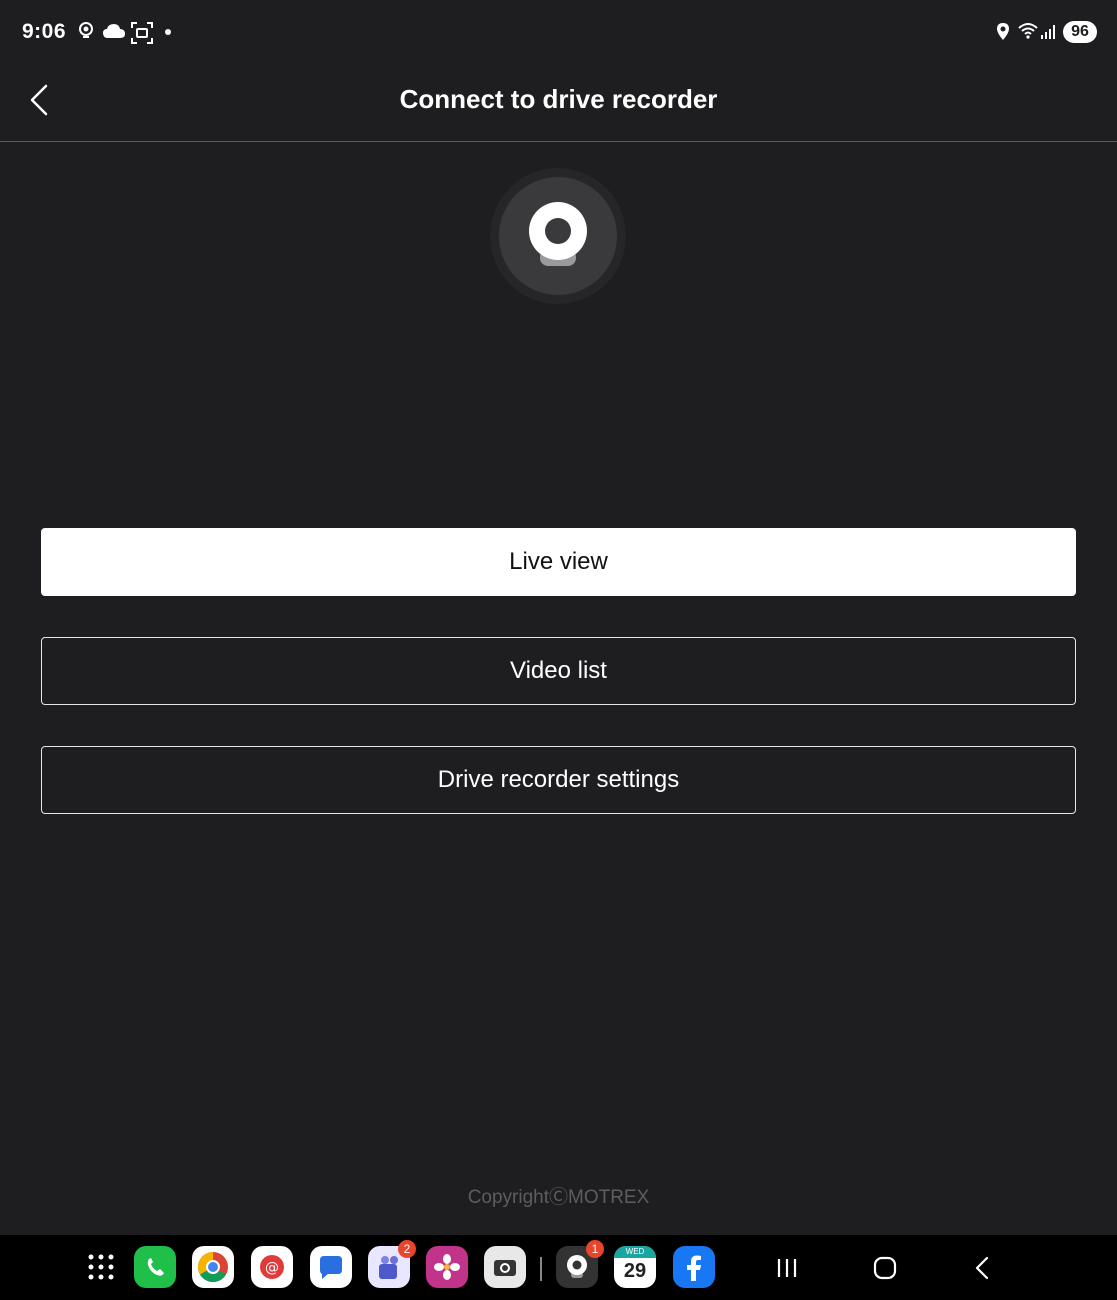  What do you see at coordinates (1048, 32) in the screenshot?
I see `signal-icon` at bounding box center [1048, 32].